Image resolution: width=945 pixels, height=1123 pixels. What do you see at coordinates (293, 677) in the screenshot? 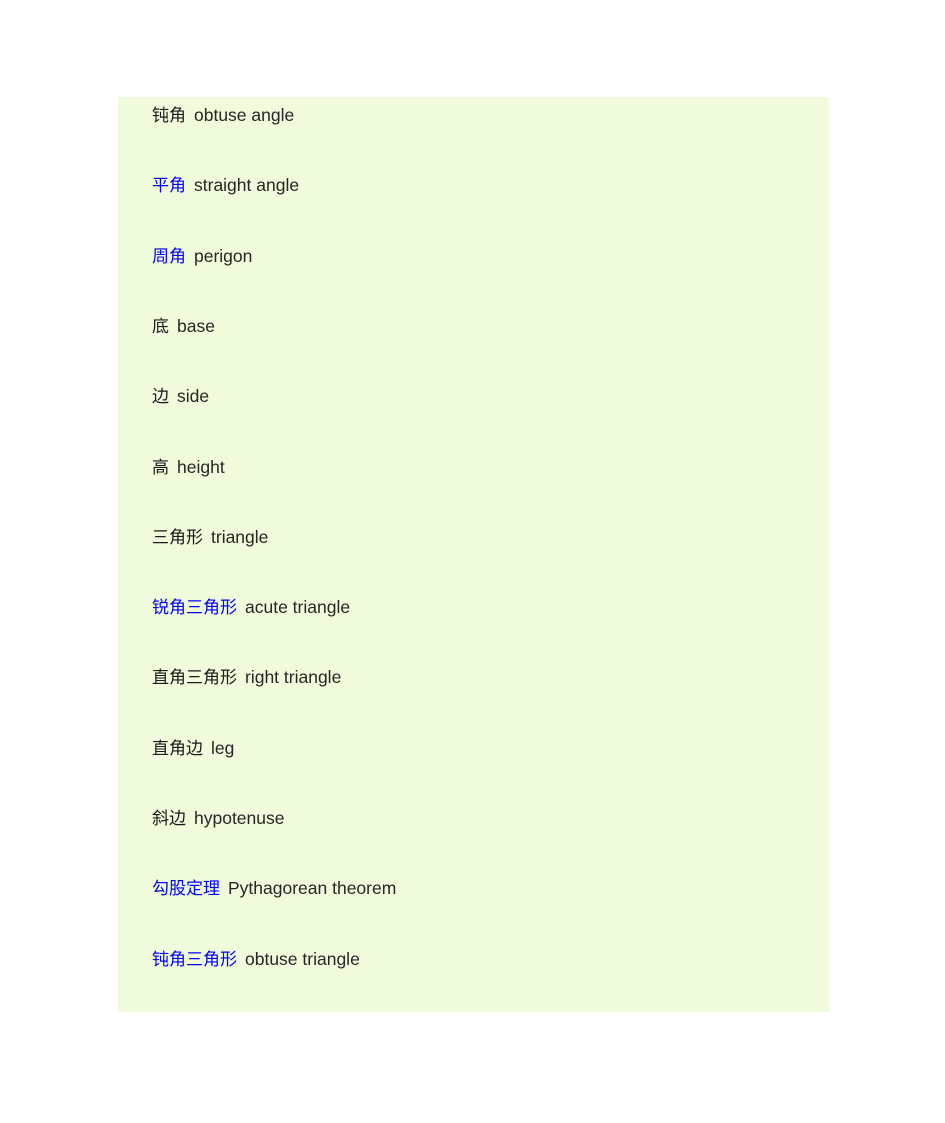
I see `glossary-translation: right triangle` at bounding box center [293, 677].